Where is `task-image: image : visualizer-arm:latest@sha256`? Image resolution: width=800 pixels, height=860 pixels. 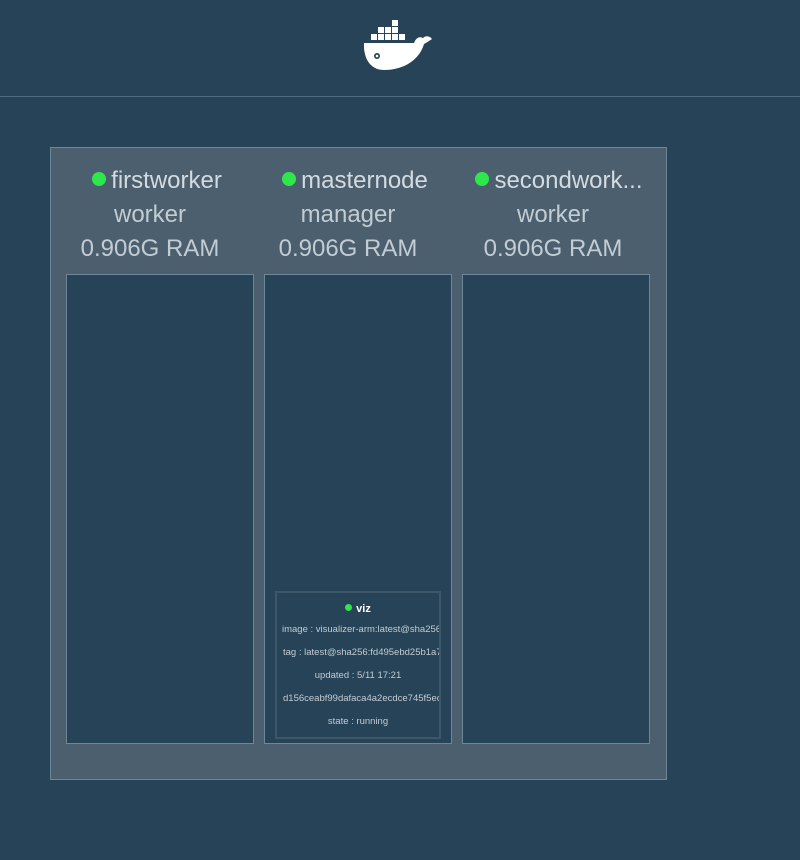
task-image: image : visualizer-arm:latest@sha256 is located at coordinates (361, 629).